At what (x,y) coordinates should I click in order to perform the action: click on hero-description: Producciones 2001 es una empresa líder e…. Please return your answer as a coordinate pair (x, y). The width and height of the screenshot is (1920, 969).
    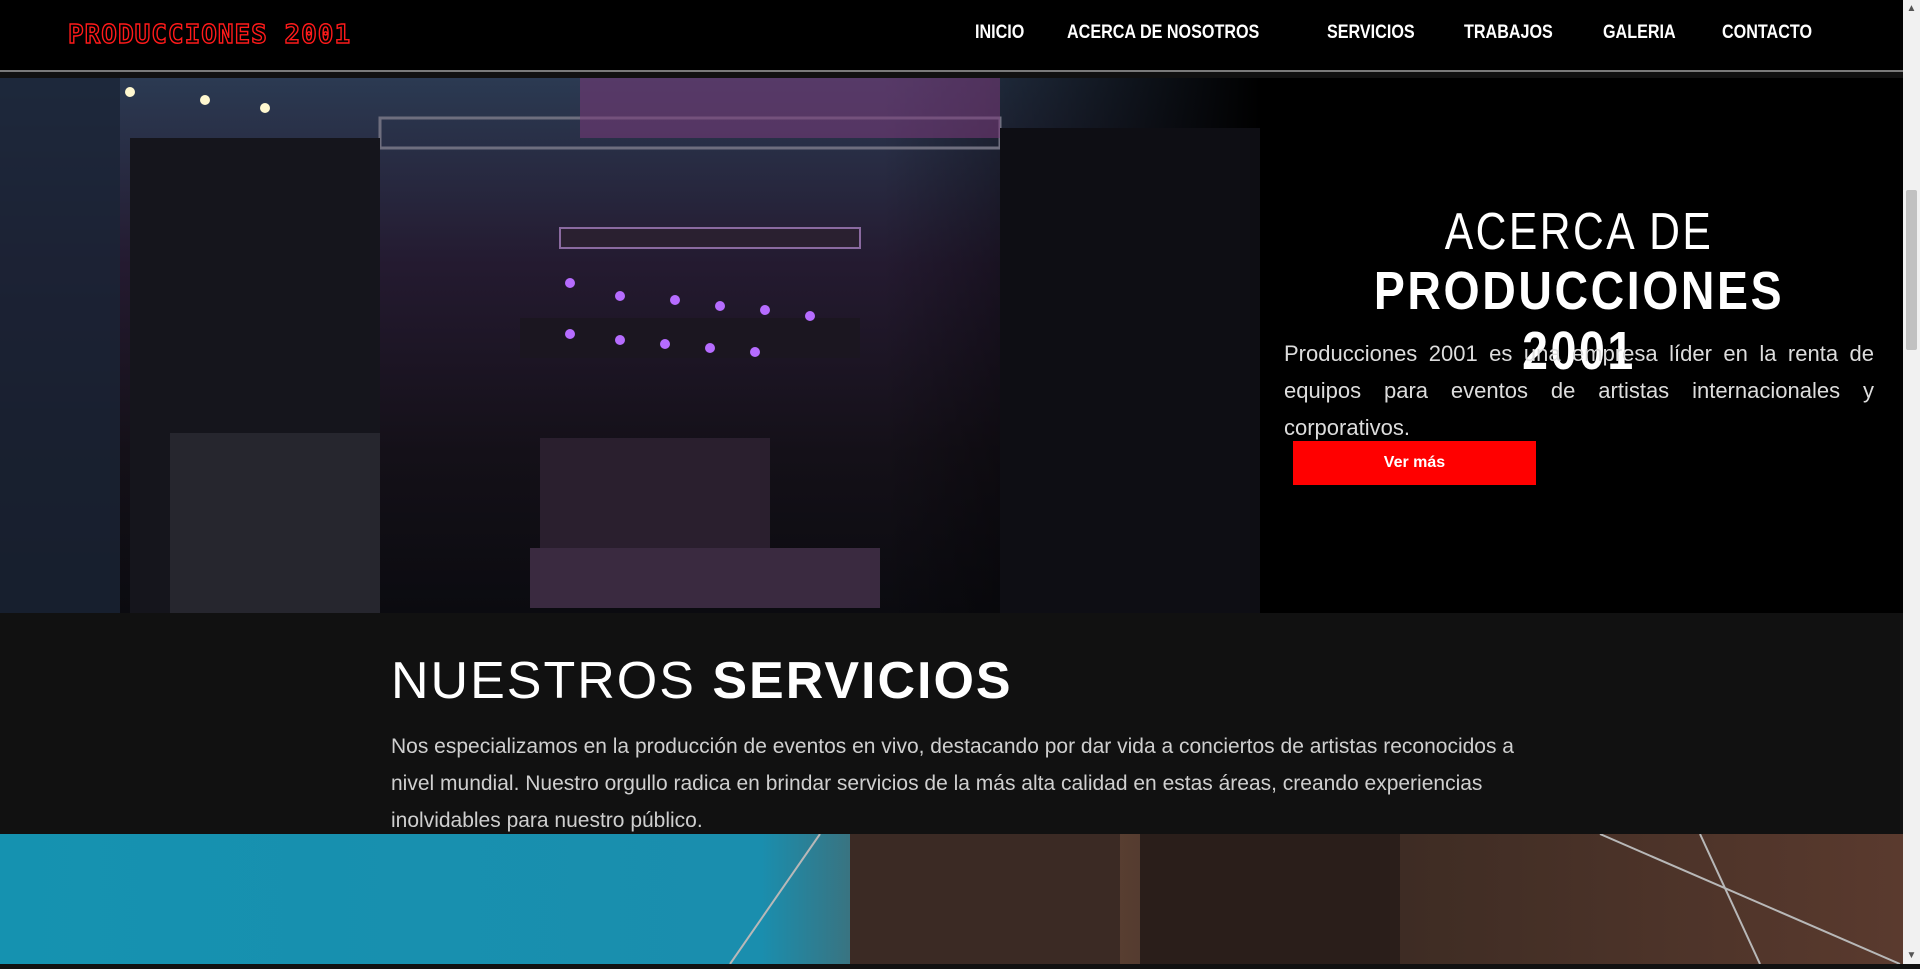
    Looking at the image, I should click on (1579, 390).